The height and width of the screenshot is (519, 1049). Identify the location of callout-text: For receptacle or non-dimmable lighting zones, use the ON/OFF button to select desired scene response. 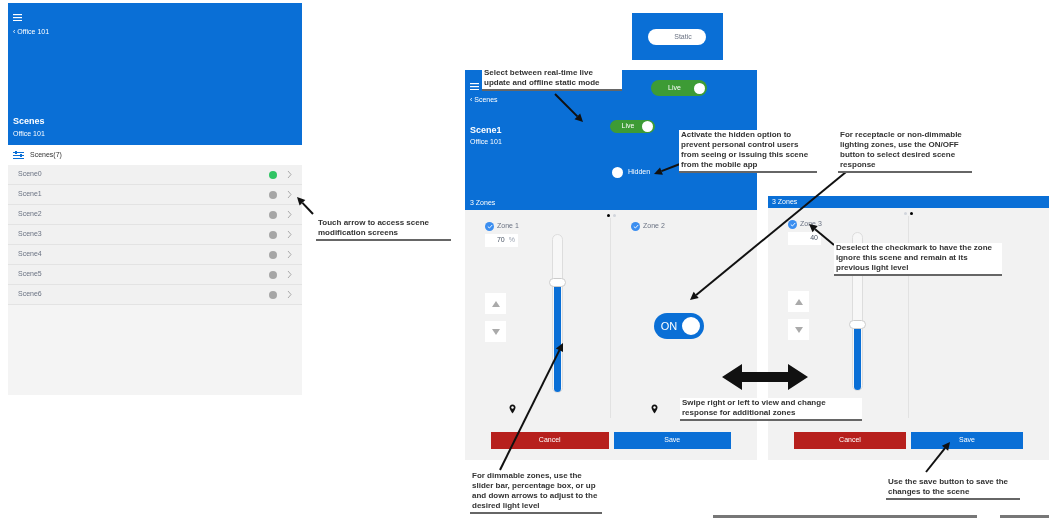
(905, 151).